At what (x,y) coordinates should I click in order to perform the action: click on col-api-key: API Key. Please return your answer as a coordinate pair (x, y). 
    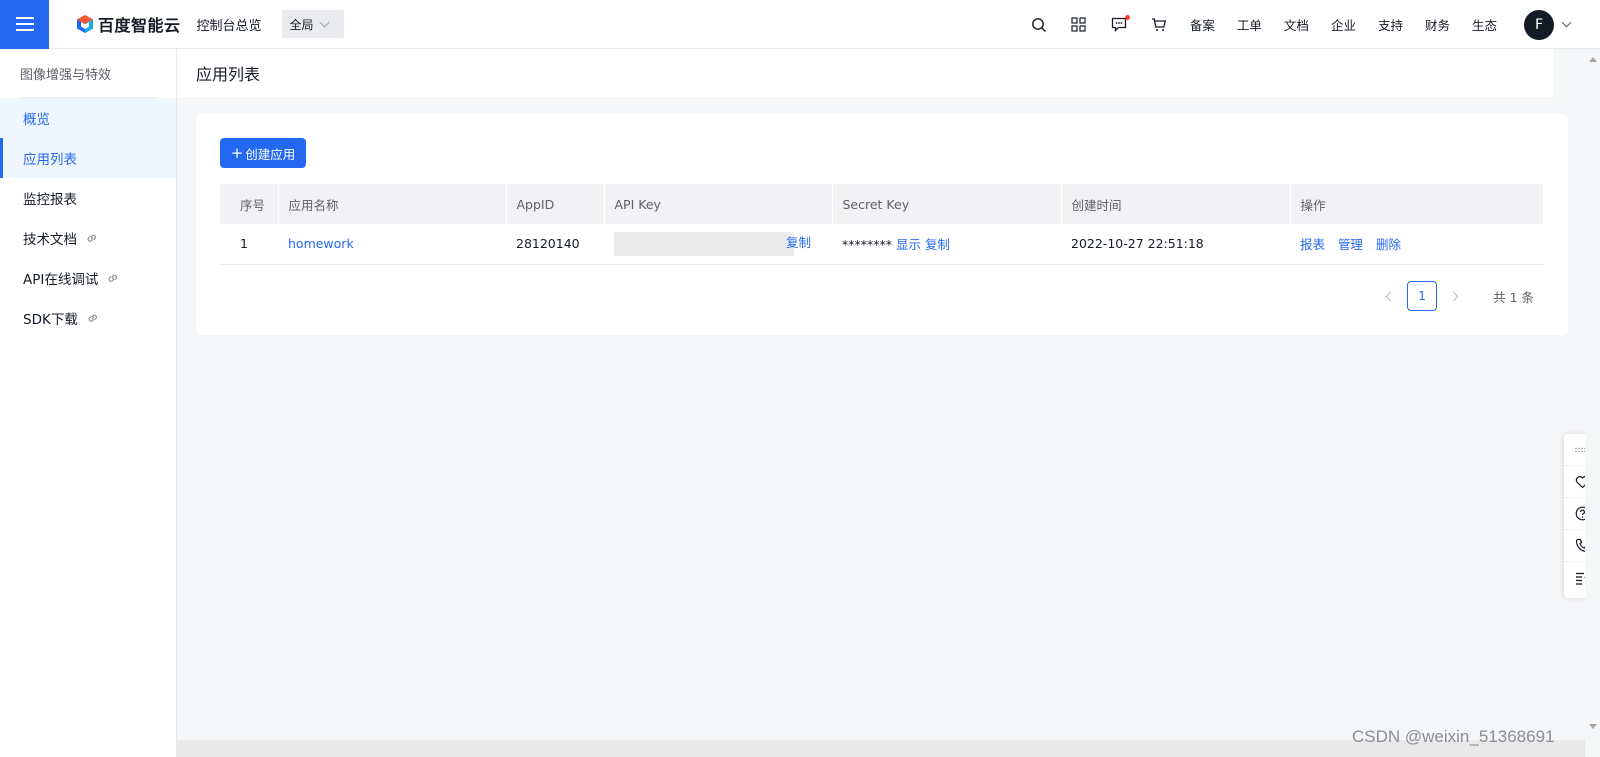
    Looking at the image, I should click on (718, 204).